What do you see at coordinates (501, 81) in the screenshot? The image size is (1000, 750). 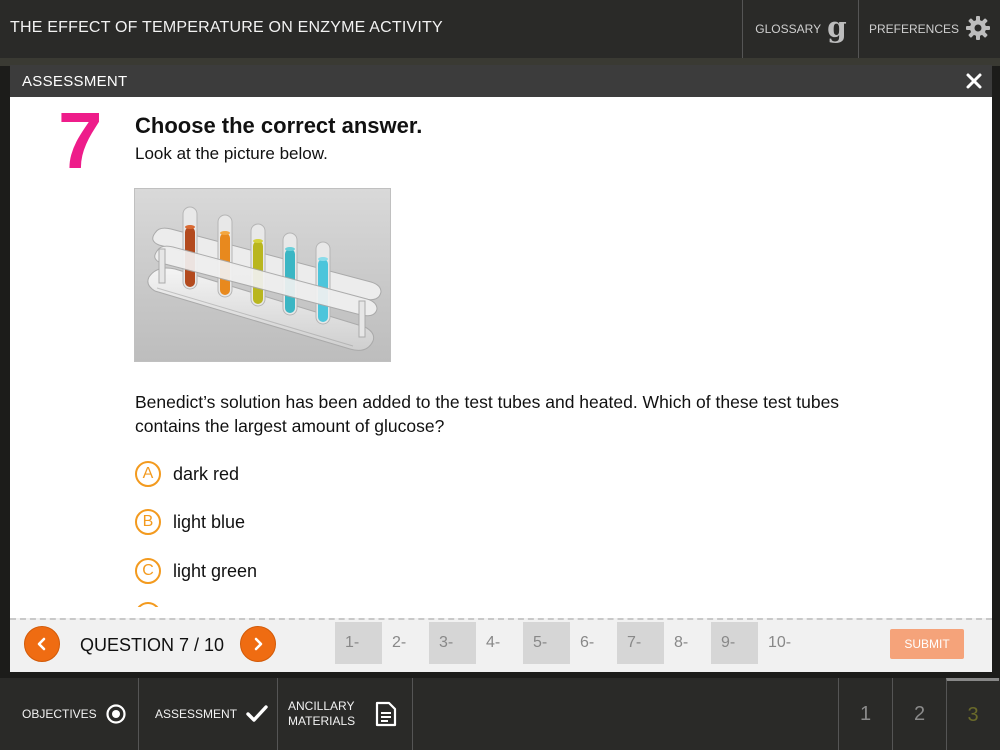 I see `modal-header: ASSESSMENT` at bounding box center [501, 81].